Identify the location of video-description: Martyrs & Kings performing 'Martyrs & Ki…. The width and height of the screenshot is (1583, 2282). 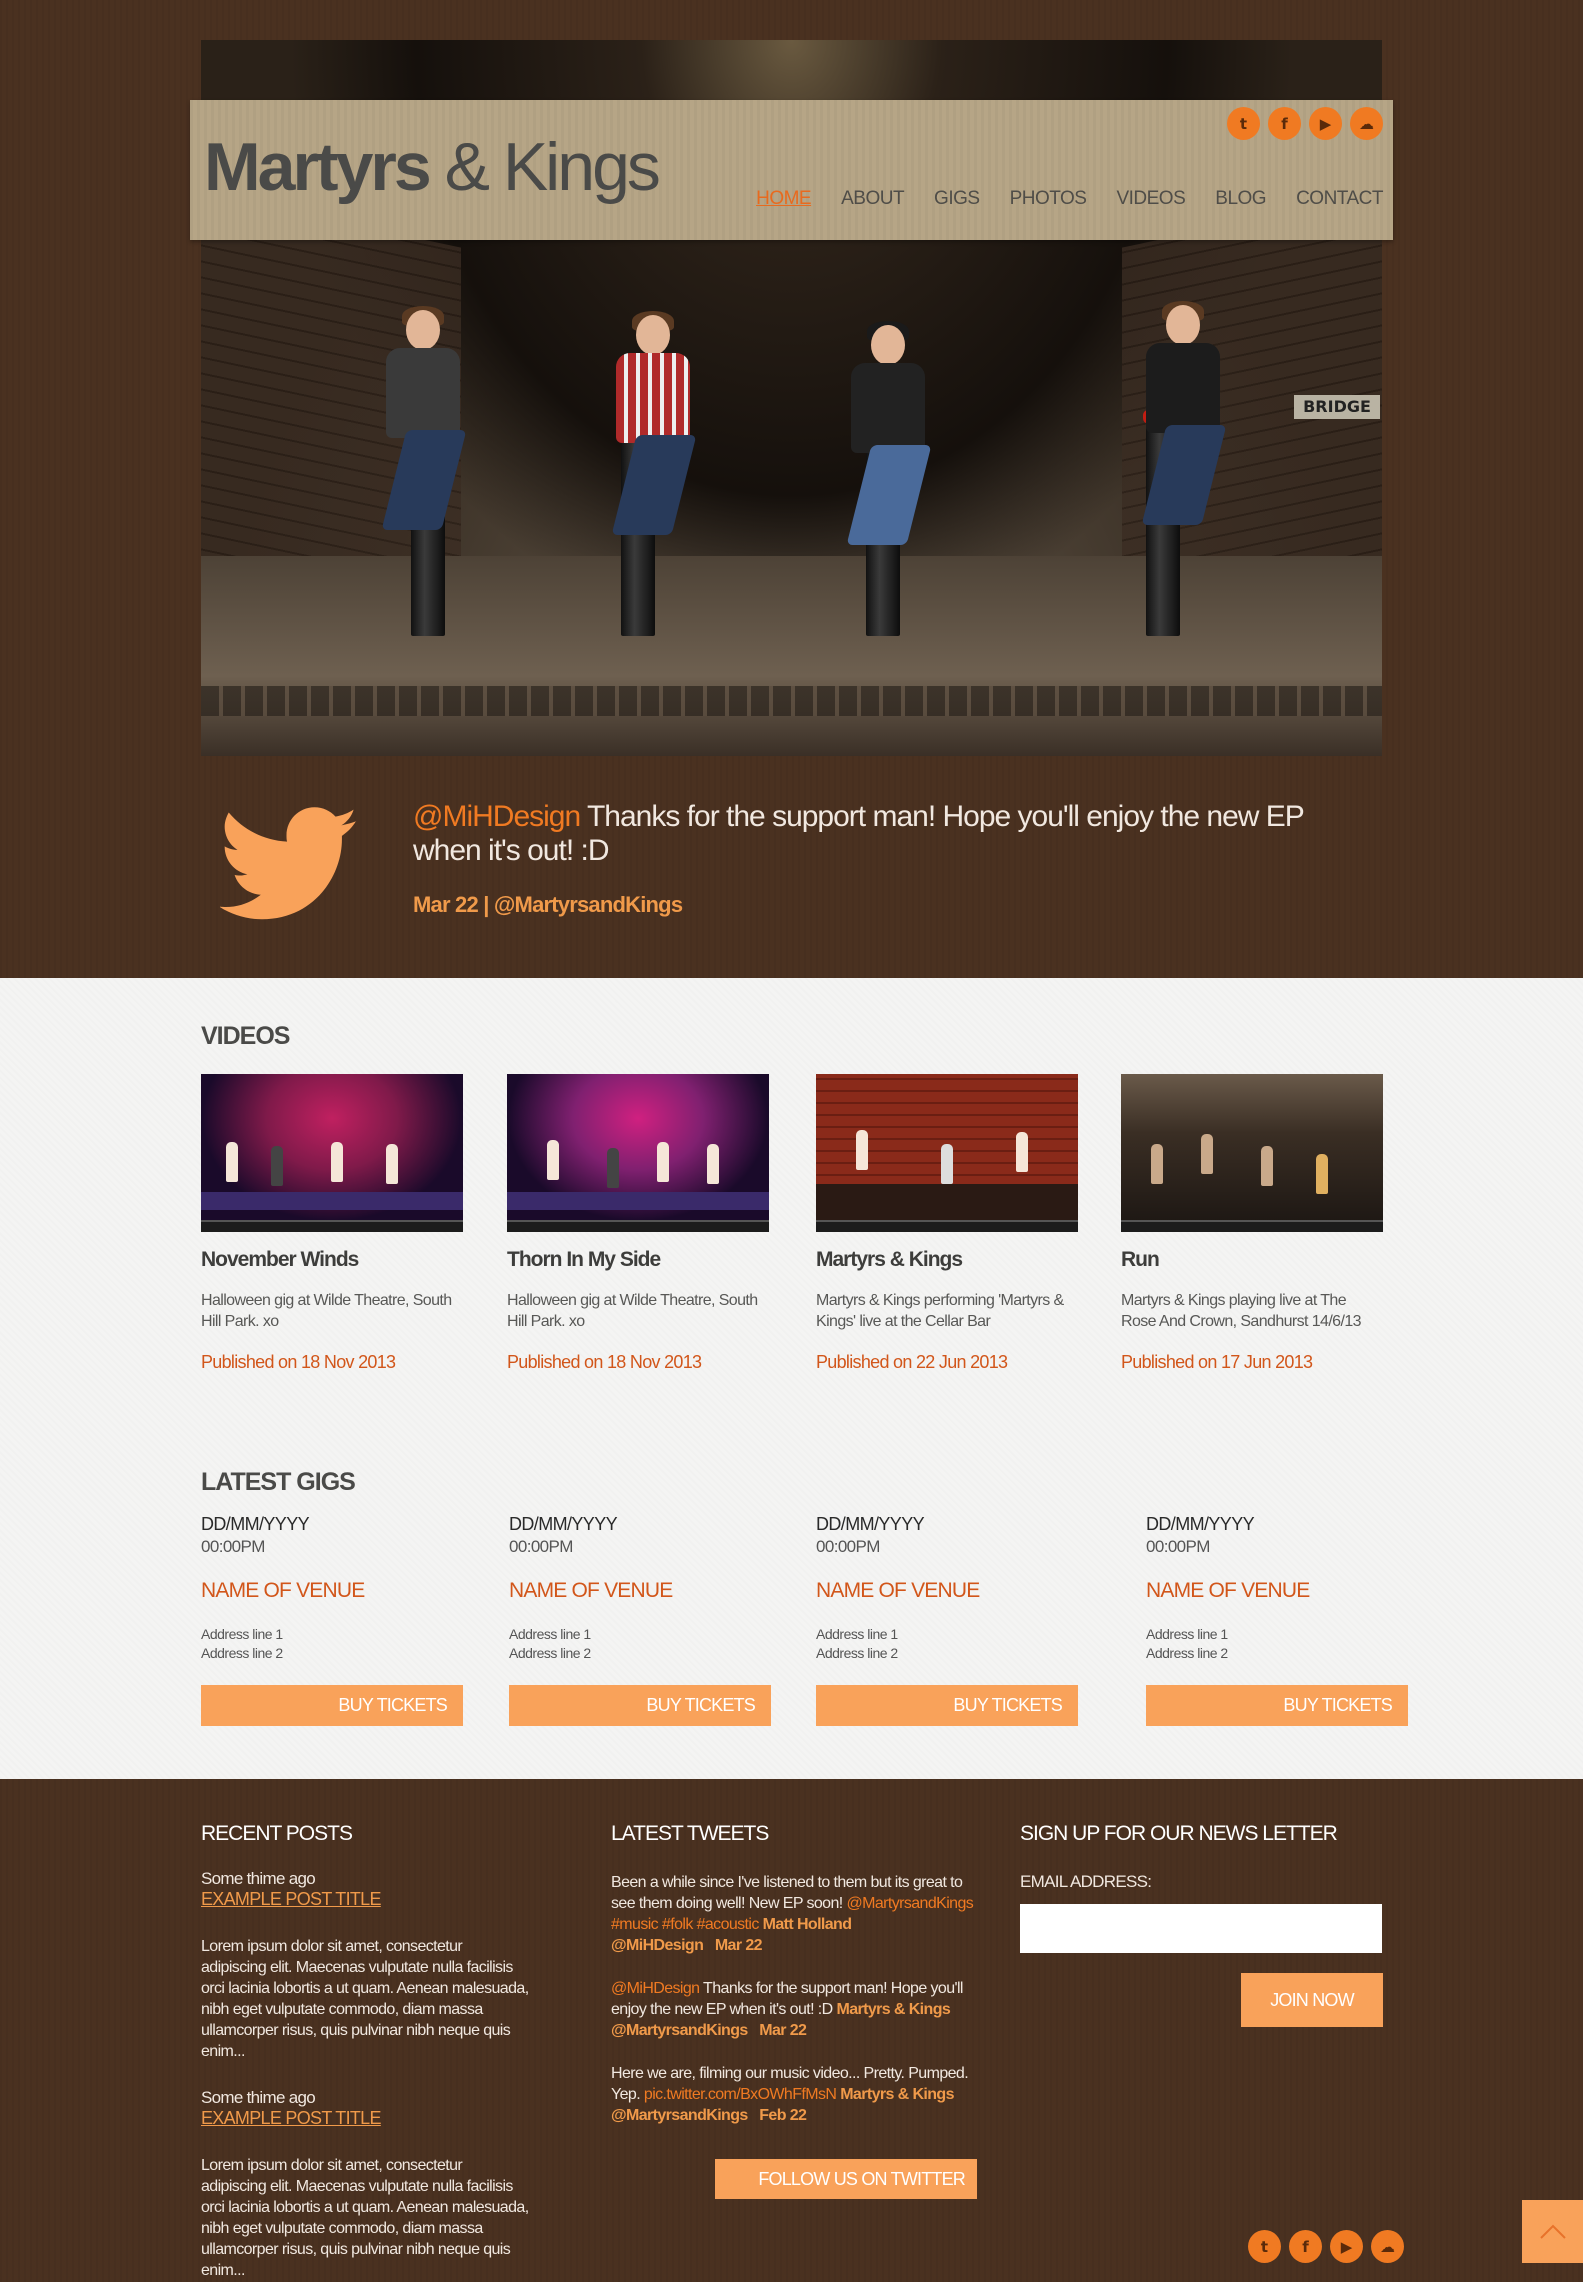
(940, 1311).